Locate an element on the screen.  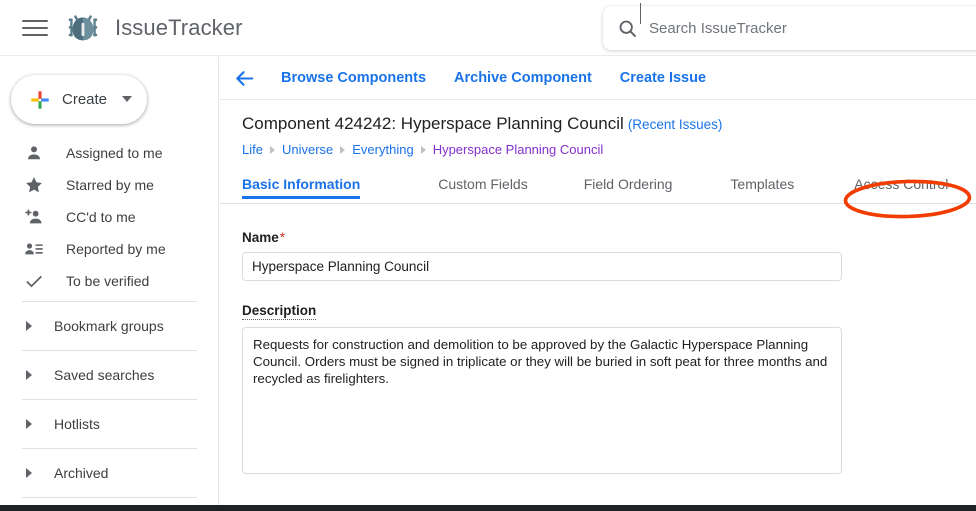
create-button: Create is located at coordinates (79, 99).